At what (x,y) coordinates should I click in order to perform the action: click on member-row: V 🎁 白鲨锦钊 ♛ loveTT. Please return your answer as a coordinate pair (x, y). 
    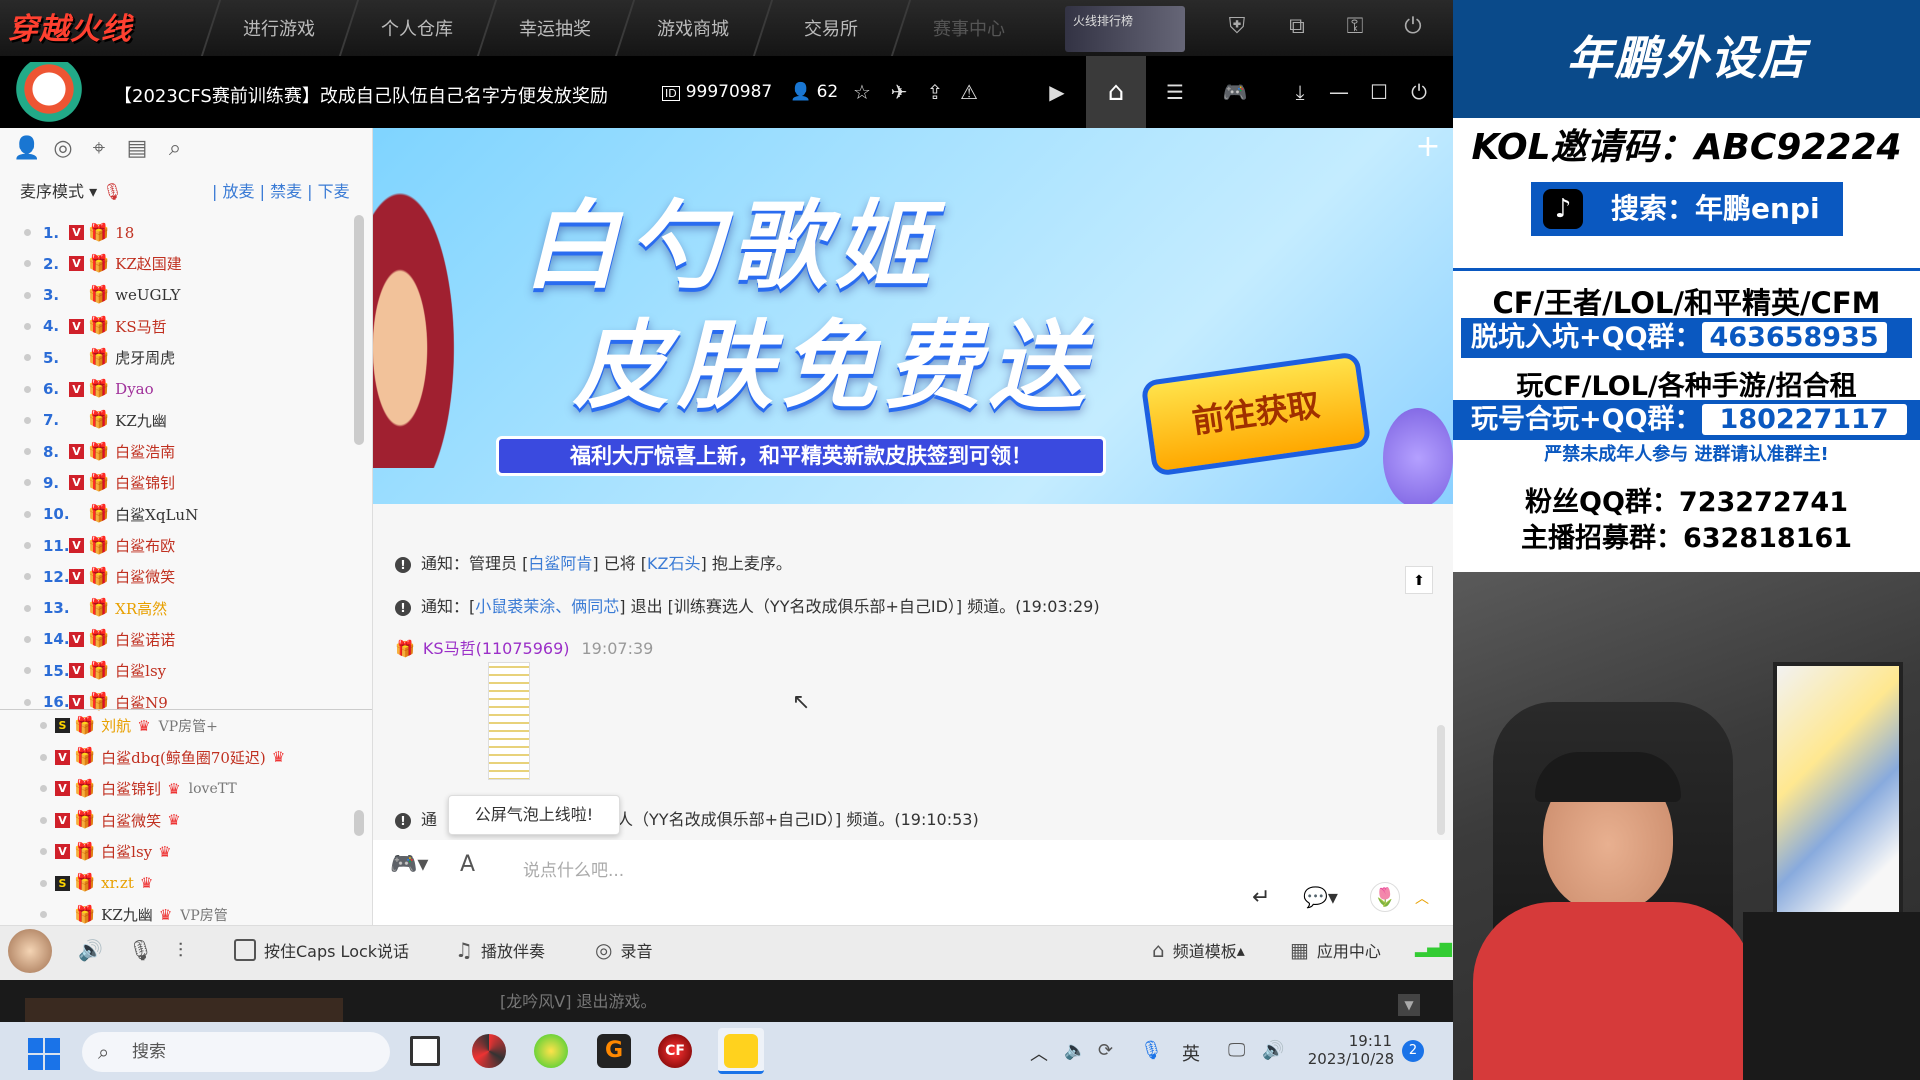
    Looking at the image, I should click on (185, 788).